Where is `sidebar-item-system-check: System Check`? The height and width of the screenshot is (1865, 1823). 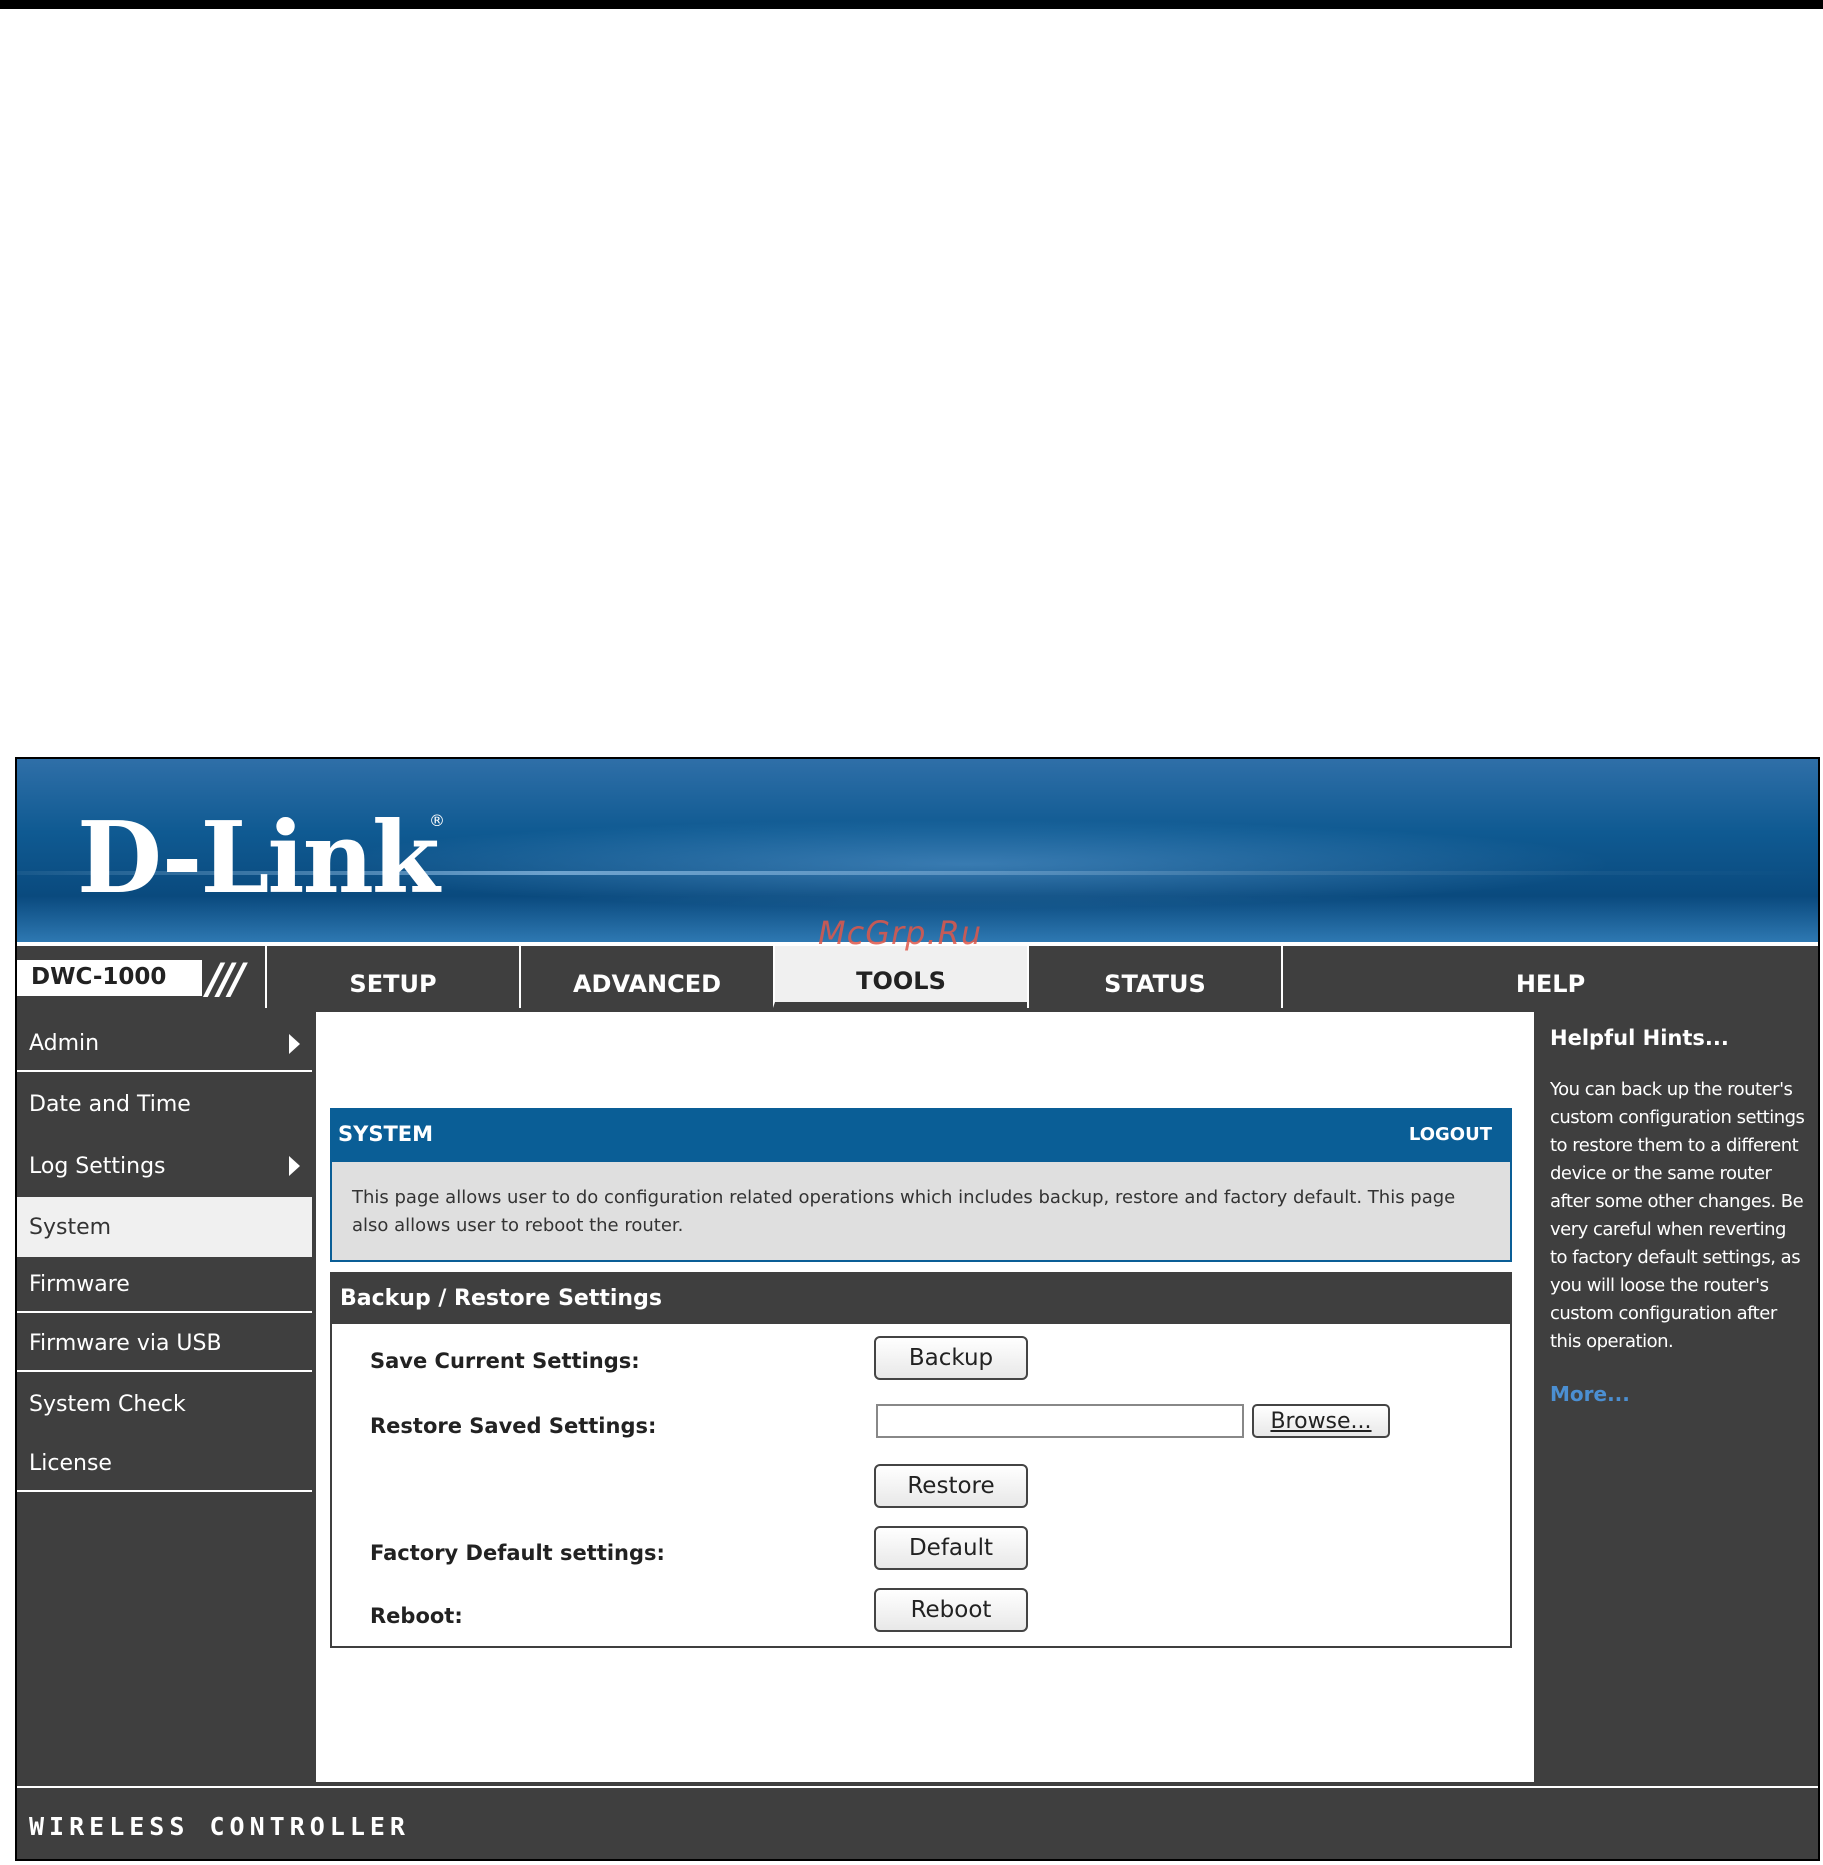
sidebar-item-system-check: System Check is located at coordinates (164, 1404).